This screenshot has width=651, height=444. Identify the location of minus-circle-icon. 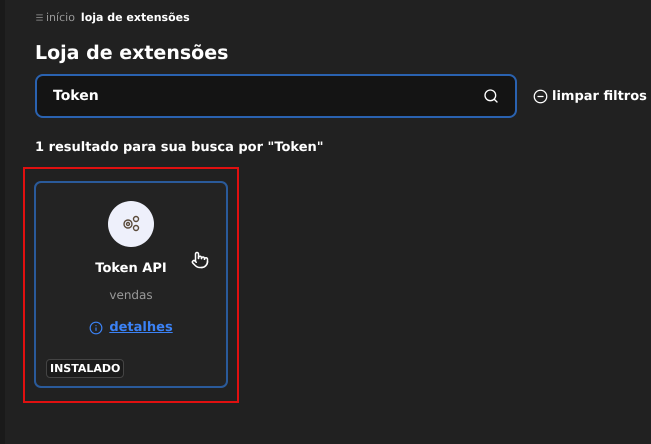
(540, 96).